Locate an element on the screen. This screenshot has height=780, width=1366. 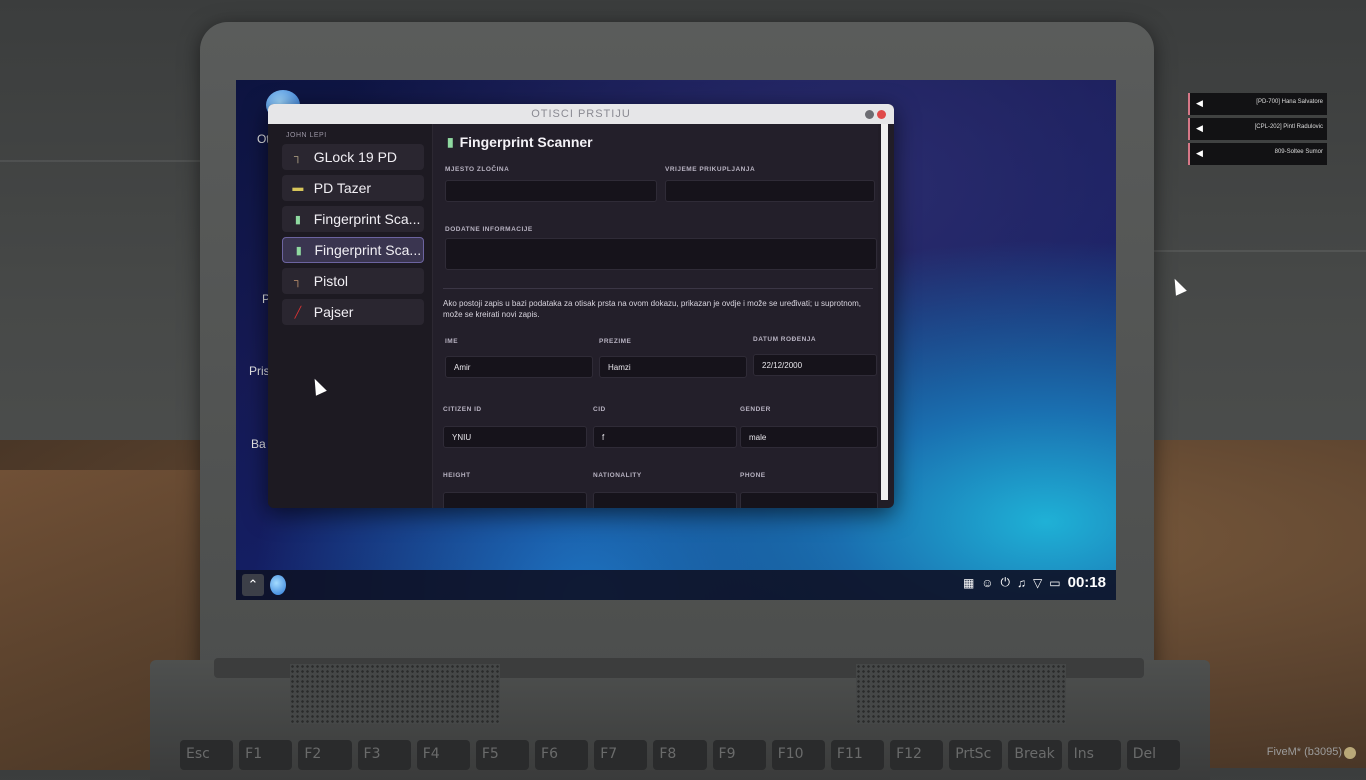
sidebar-item-tazer: ▬ PD Tazer is located at coordinates (353, 188).